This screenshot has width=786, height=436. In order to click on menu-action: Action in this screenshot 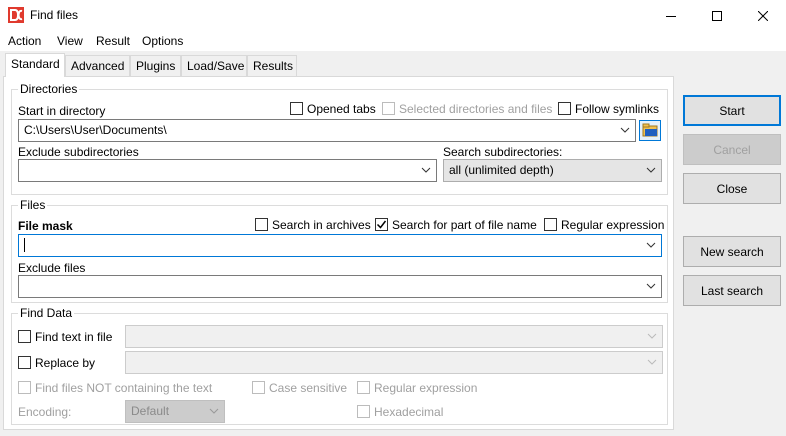, I will do `click(24, 41)`.